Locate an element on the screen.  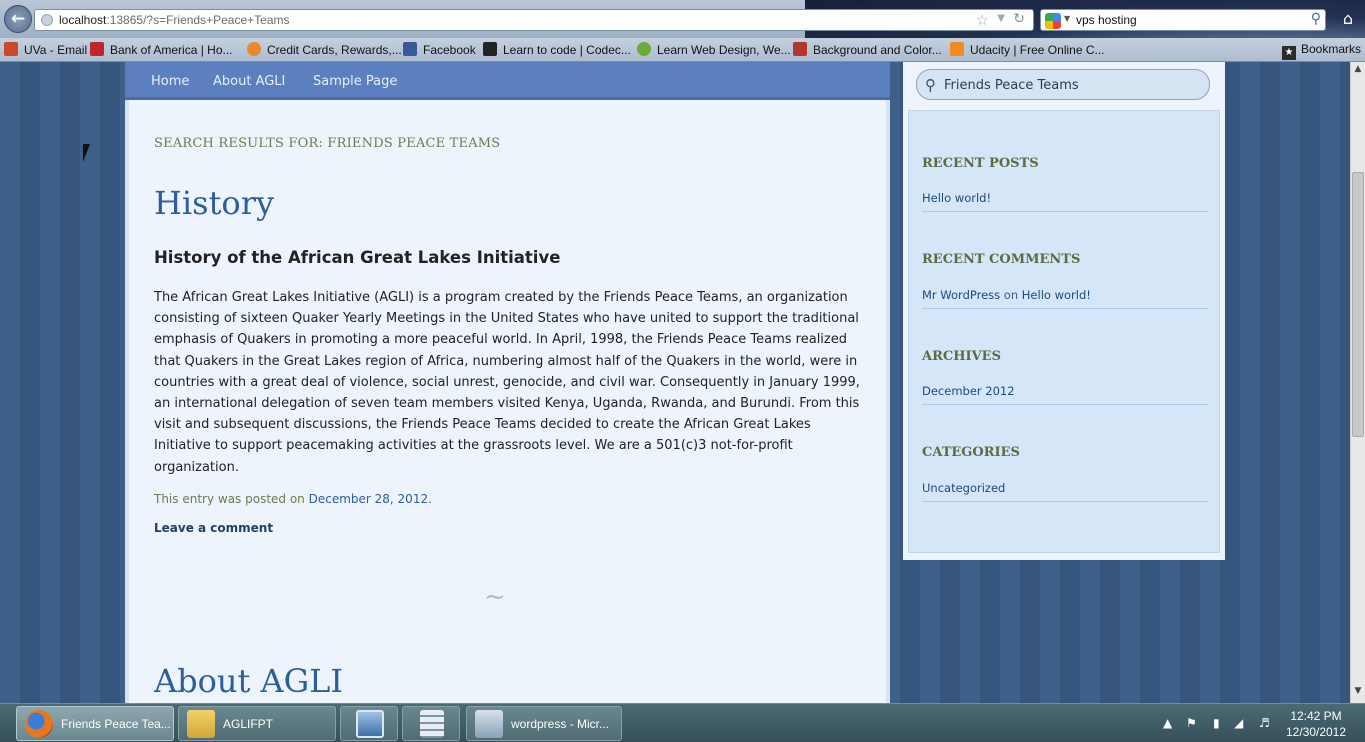
post-date-link: December 28, 2012 is located at coordinates (368, 499).